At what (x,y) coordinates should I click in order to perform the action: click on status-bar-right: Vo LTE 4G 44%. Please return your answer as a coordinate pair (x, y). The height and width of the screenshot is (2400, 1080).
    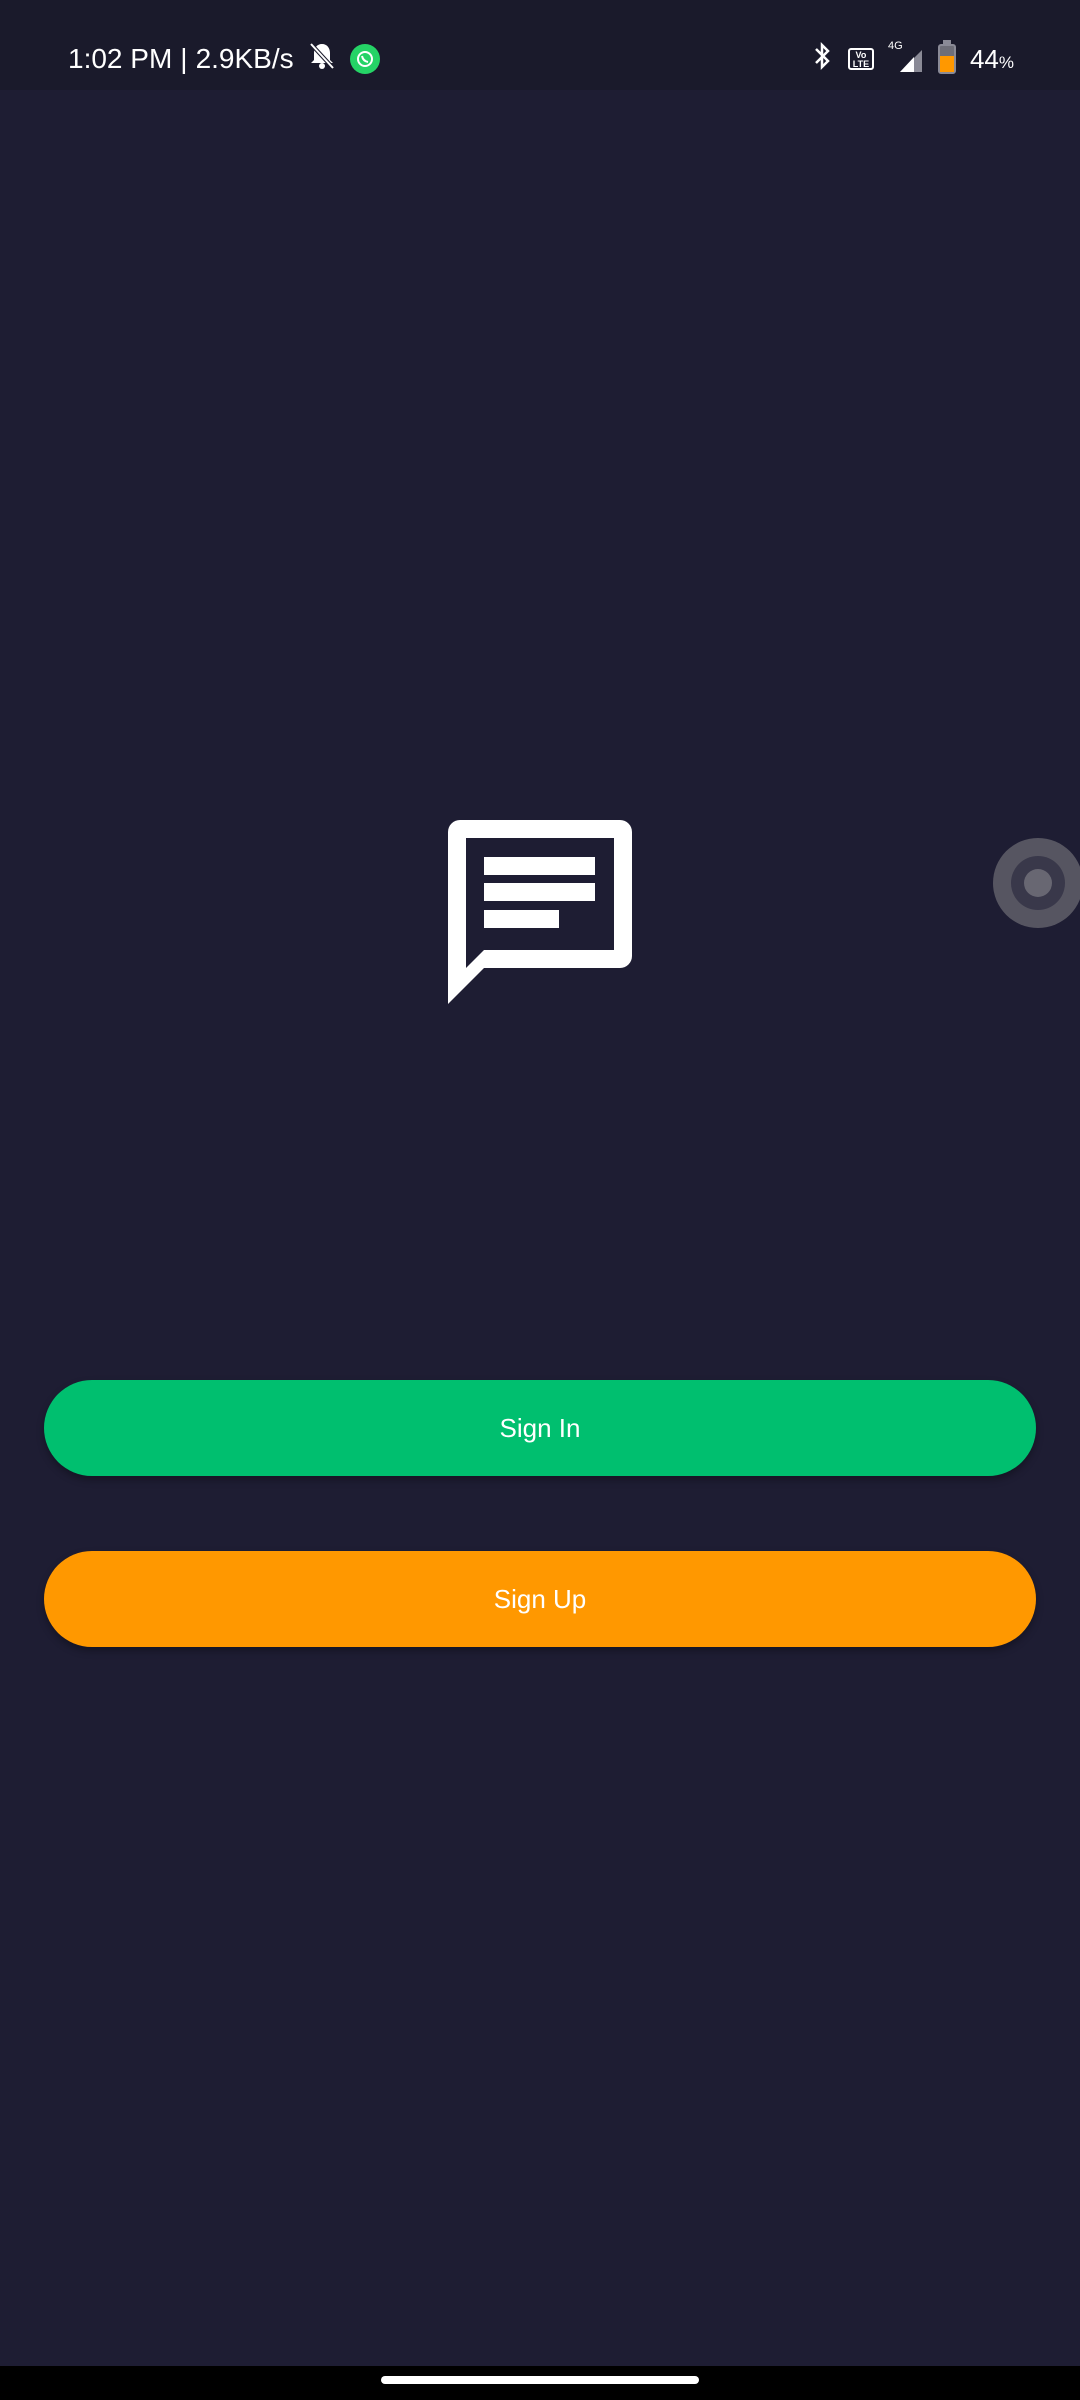
    Looking at the image, I should click on (912, 59).